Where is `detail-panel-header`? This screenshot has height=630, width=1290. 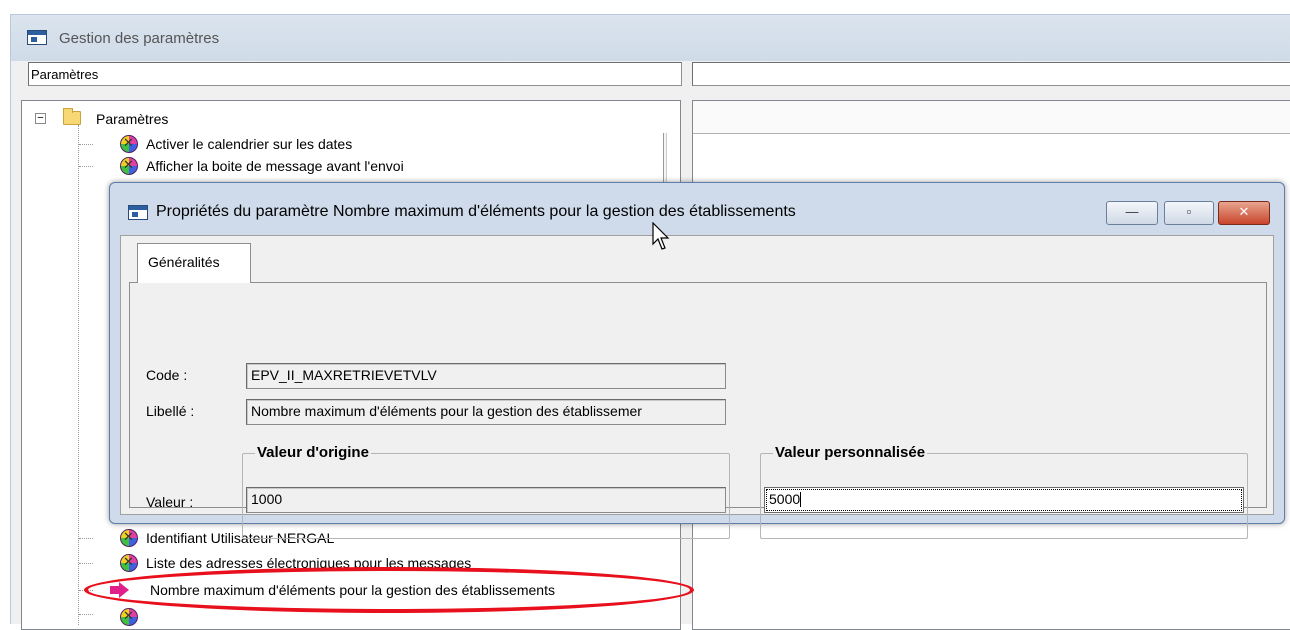 detail-panel-header is located at coordinates (991, 117).